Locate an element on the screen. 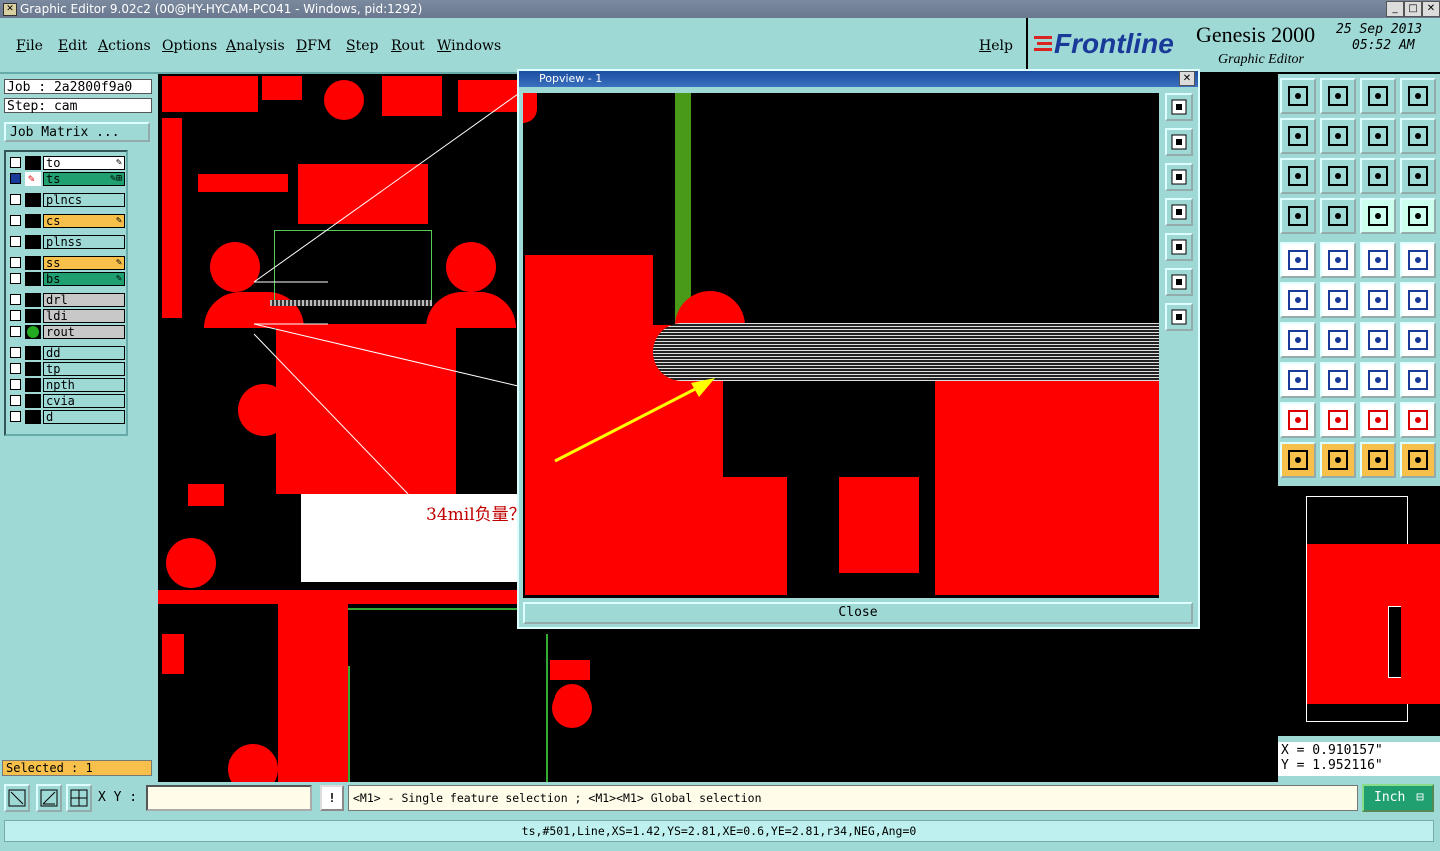  menu-actions: Actions is located at coordinates (124, 46).